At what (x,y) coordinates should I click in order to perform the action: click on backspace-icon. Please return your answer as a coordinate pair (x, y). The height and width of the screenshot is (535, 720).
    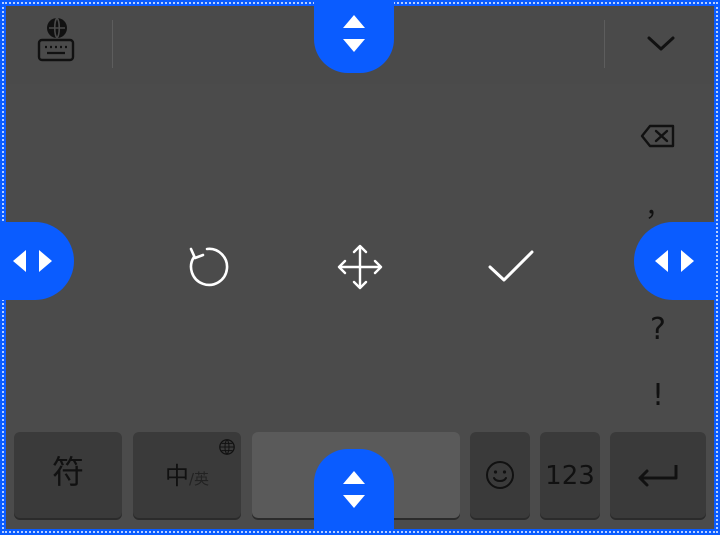
    Looking at the image, I should click on (658, 136).